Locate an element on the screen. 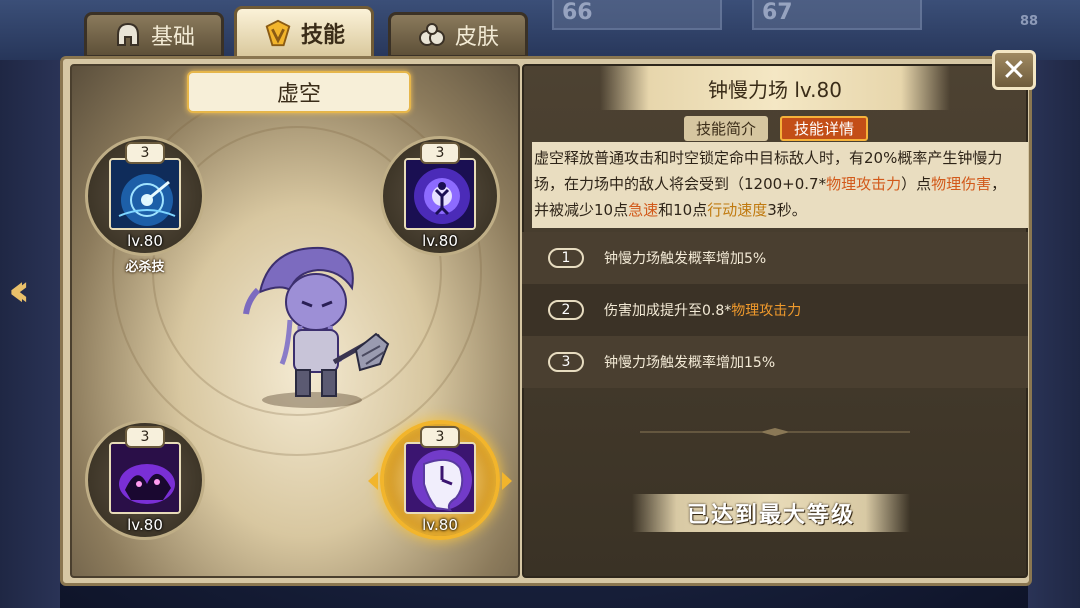 The width and height of the screenshot is (1080, 608). skill-title-banner: 钟慢力场 lv.80 is located at coordinates (775, 88).